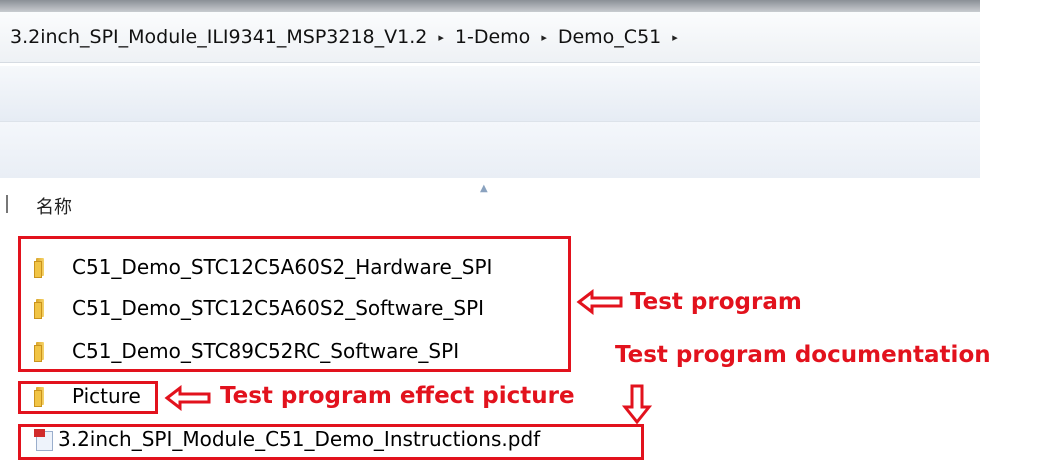 This screenshot has width=1062, height=468. What do you see at coordinates (397, 396) in the screenshot?
I see `annotation-effect-picture: Test program effect picture` at bounding box center [397, 396].